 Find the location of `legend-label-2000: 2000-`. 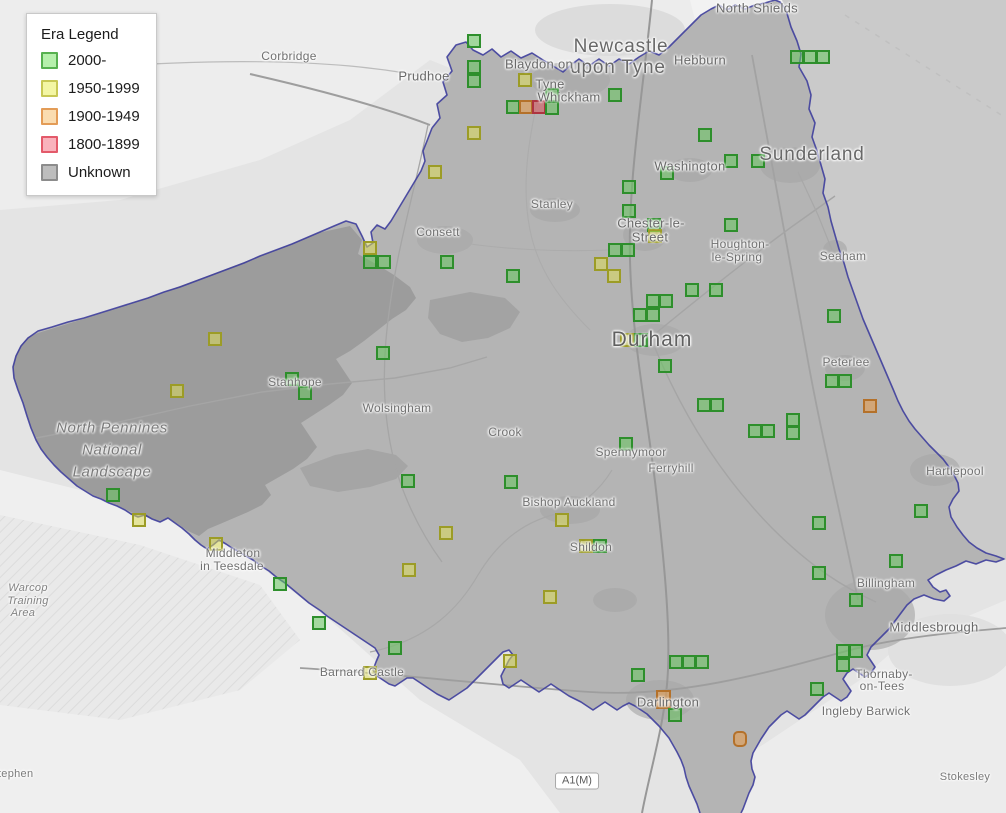

legend-label-2000: 2000- is located at coordinates (87, 60).